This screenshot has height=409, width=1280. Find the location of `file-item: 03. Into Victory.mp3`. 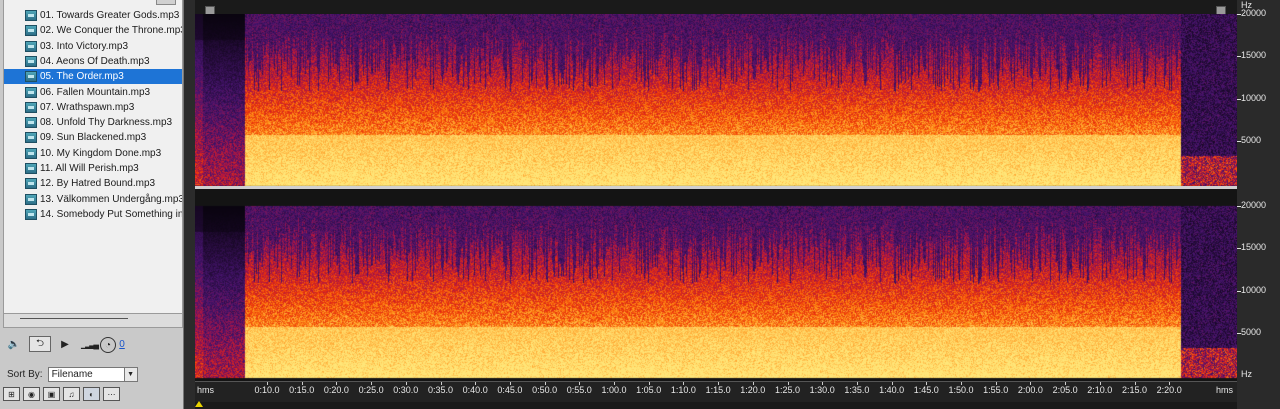

file-item: 03. Into Victory.mp3 is located at coordinates (93, 46).